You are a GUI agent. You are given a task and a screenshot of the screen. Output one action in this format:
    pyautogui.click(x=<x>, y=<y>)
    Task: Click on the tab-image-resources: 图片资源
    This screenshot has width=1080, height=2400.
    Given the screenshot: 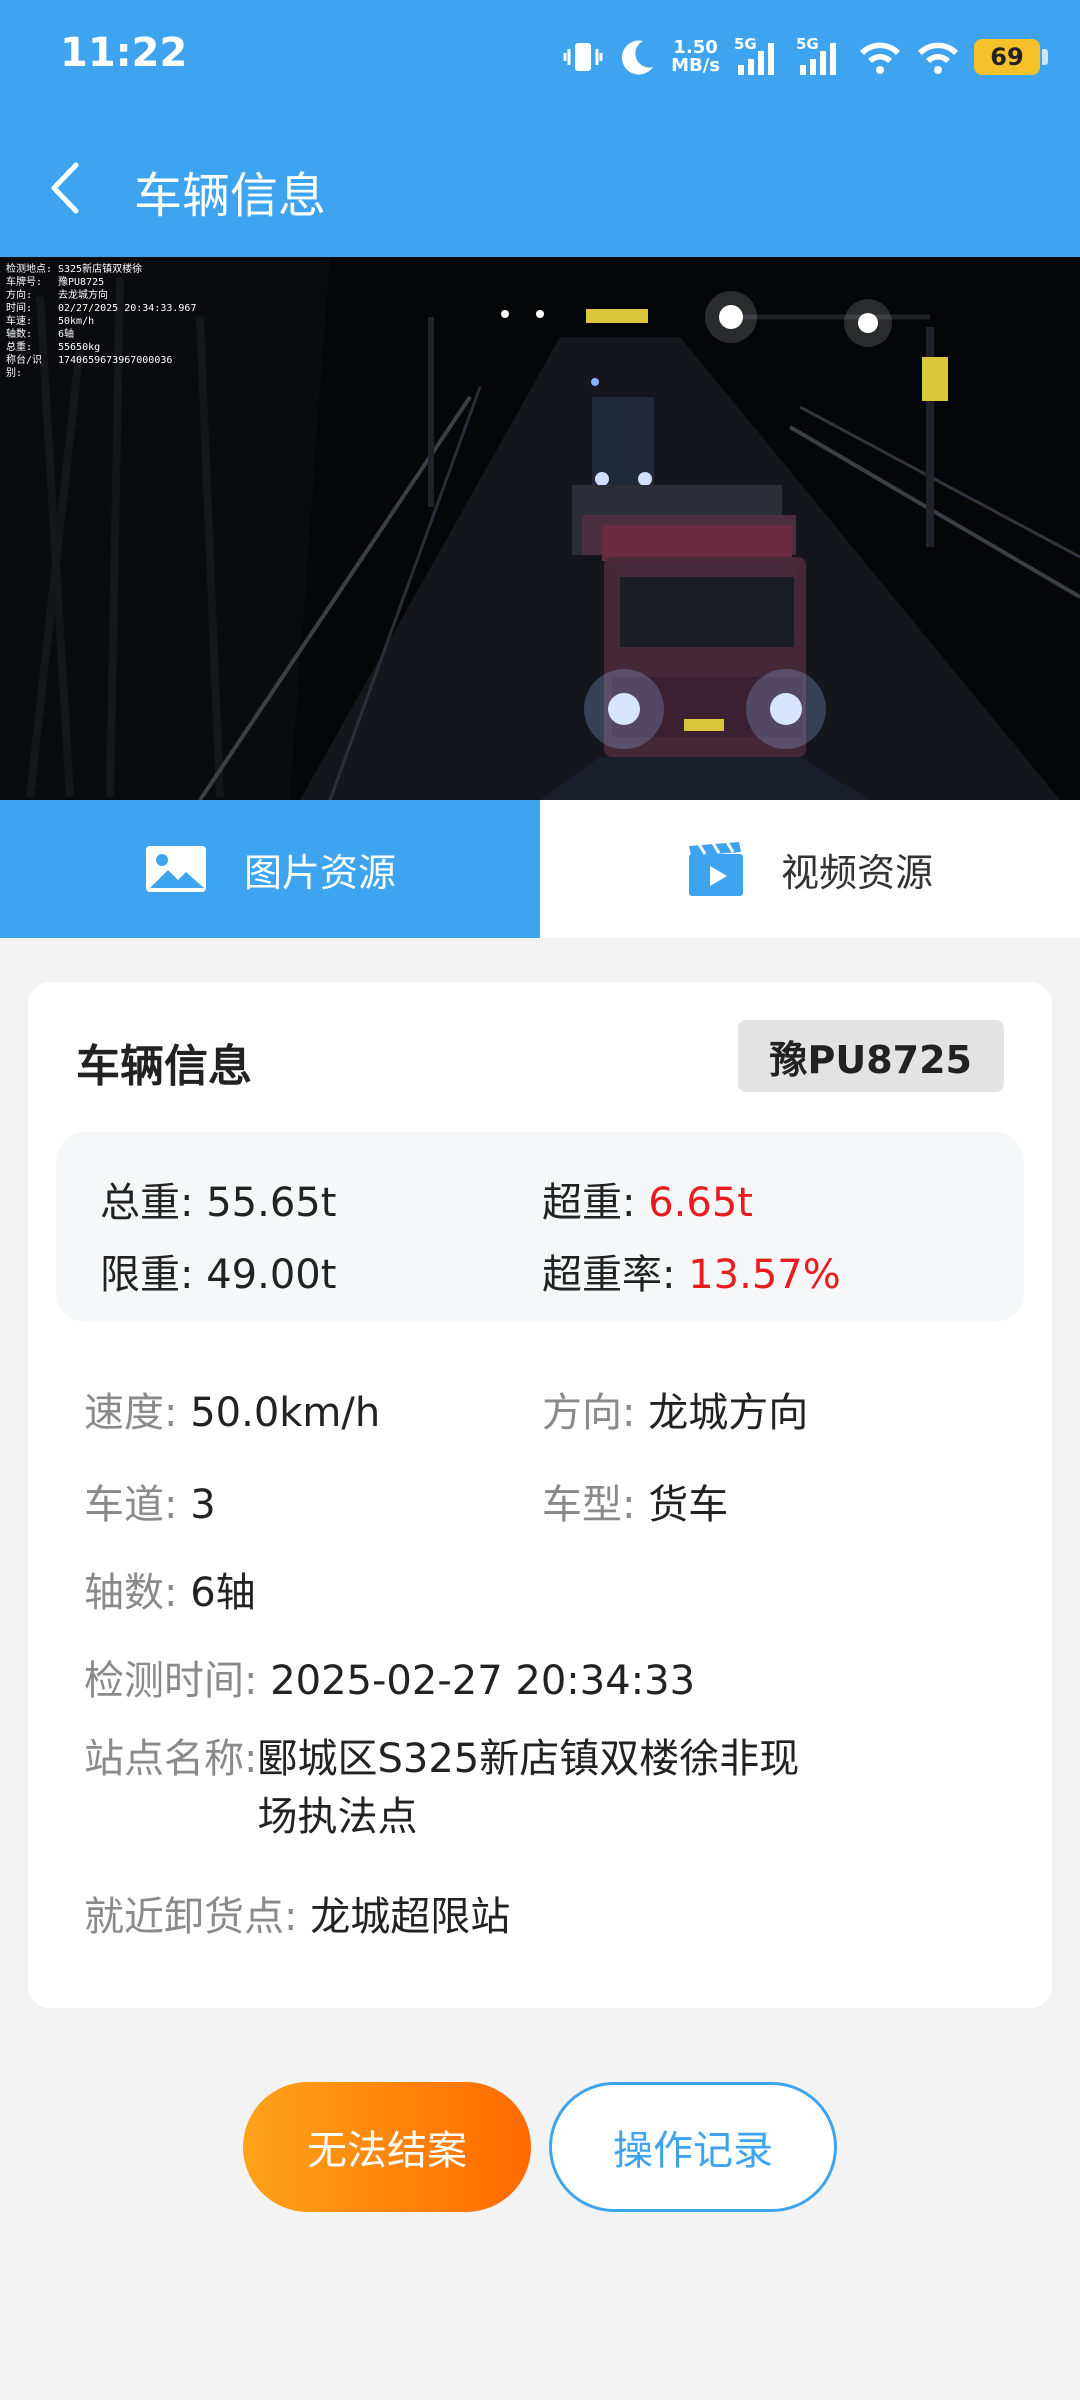 What is the action you would take?
    pyautogui.click(x=270, y=869)
    